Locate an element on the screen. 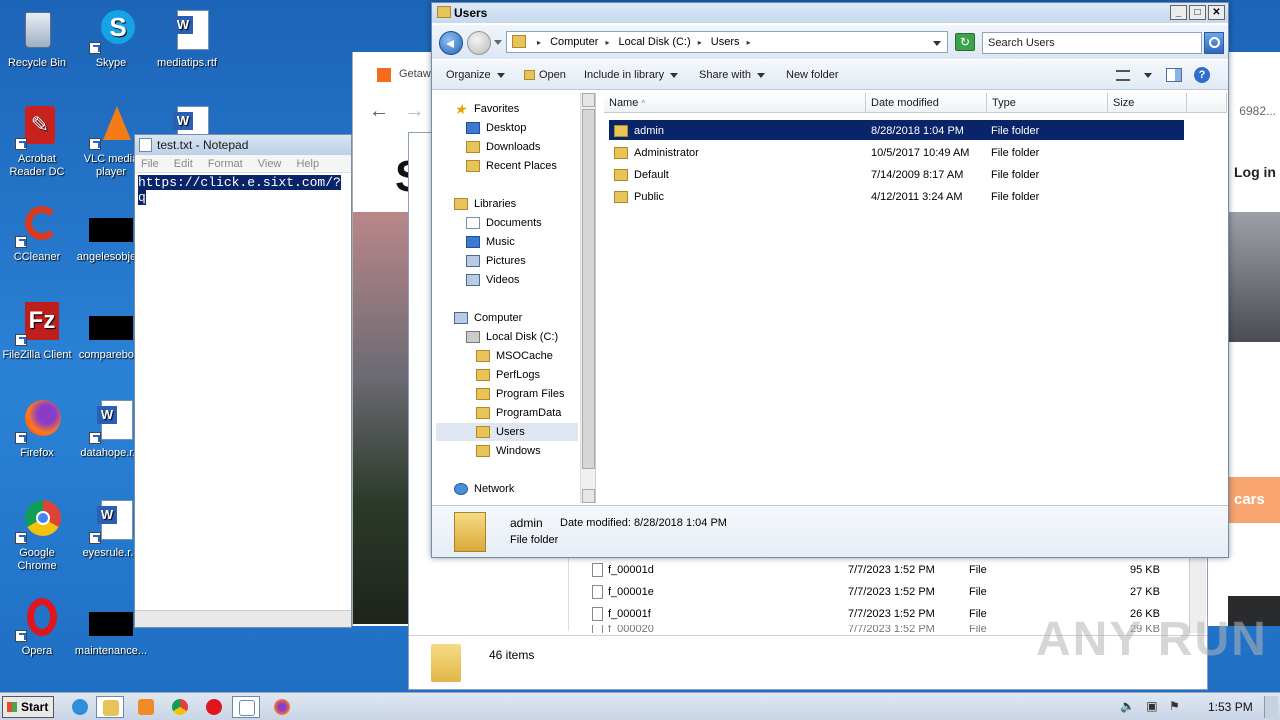 This screenshot has width=1280, height=720. taskbar-explorer is located at coordinates (110, 707).